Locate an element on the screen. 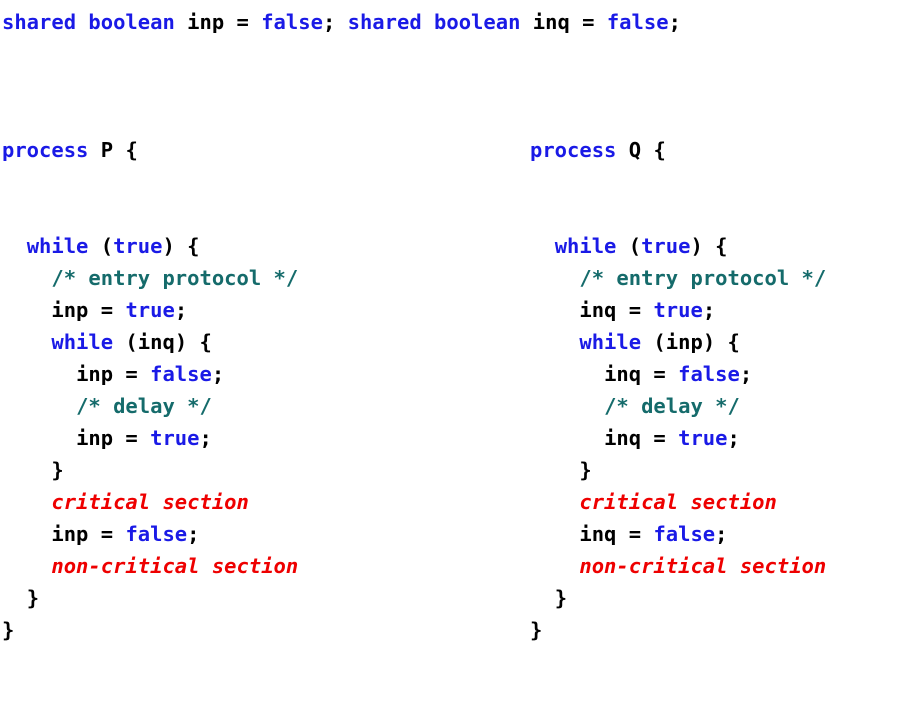 The width and height of the screenshot is (898, 710). keyword-while-q-3: while is located at coordinates (610, 342).